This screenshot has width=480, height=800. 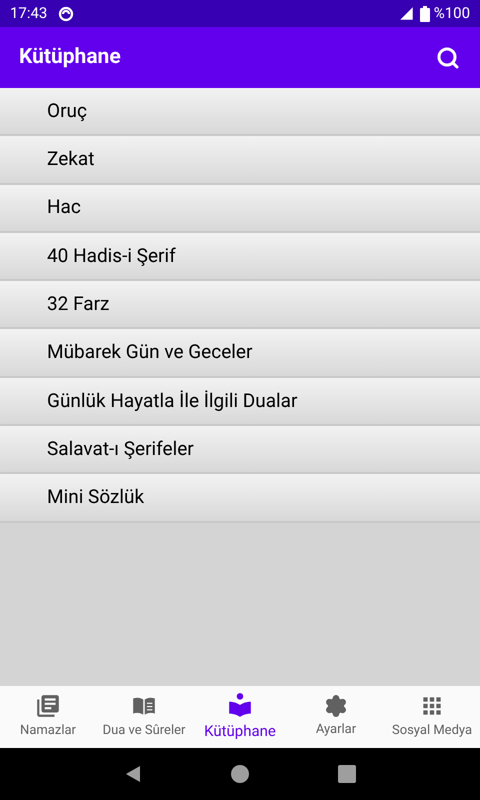 I want to click on nav-tab: Ayarlar, so click(x=336, y=717).